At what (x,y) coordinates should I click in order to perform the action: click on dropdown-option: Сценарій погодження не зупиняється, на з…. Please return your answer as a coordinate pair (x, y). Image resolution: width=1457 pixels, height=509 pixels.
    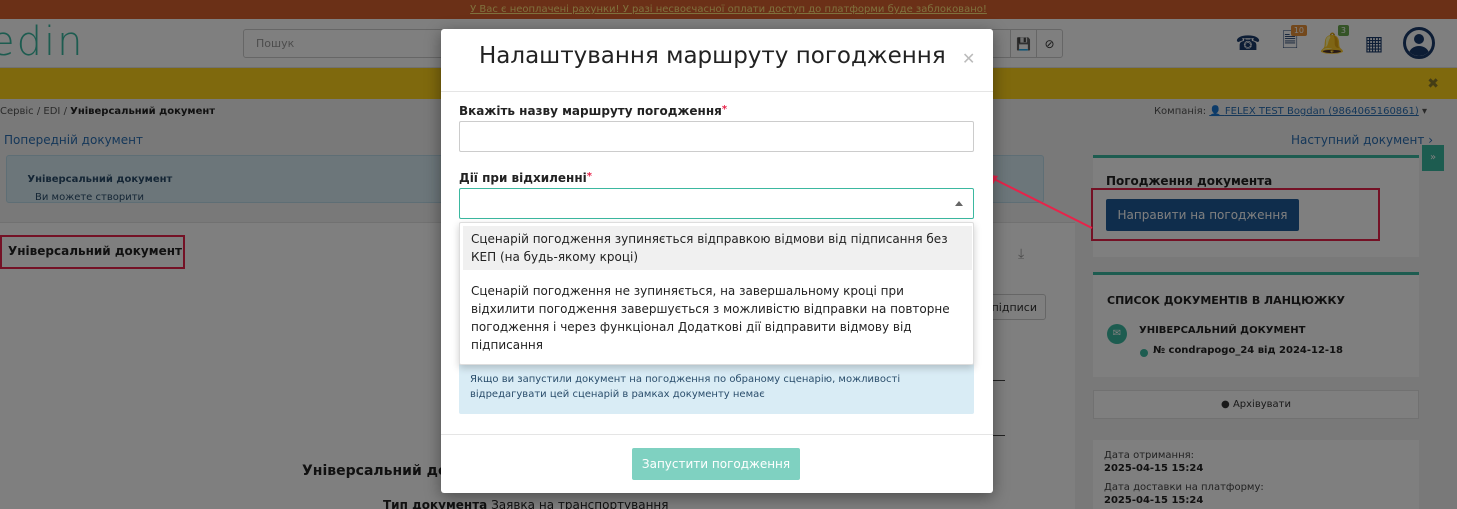
    Looking at the image, I should click on (717, 318).